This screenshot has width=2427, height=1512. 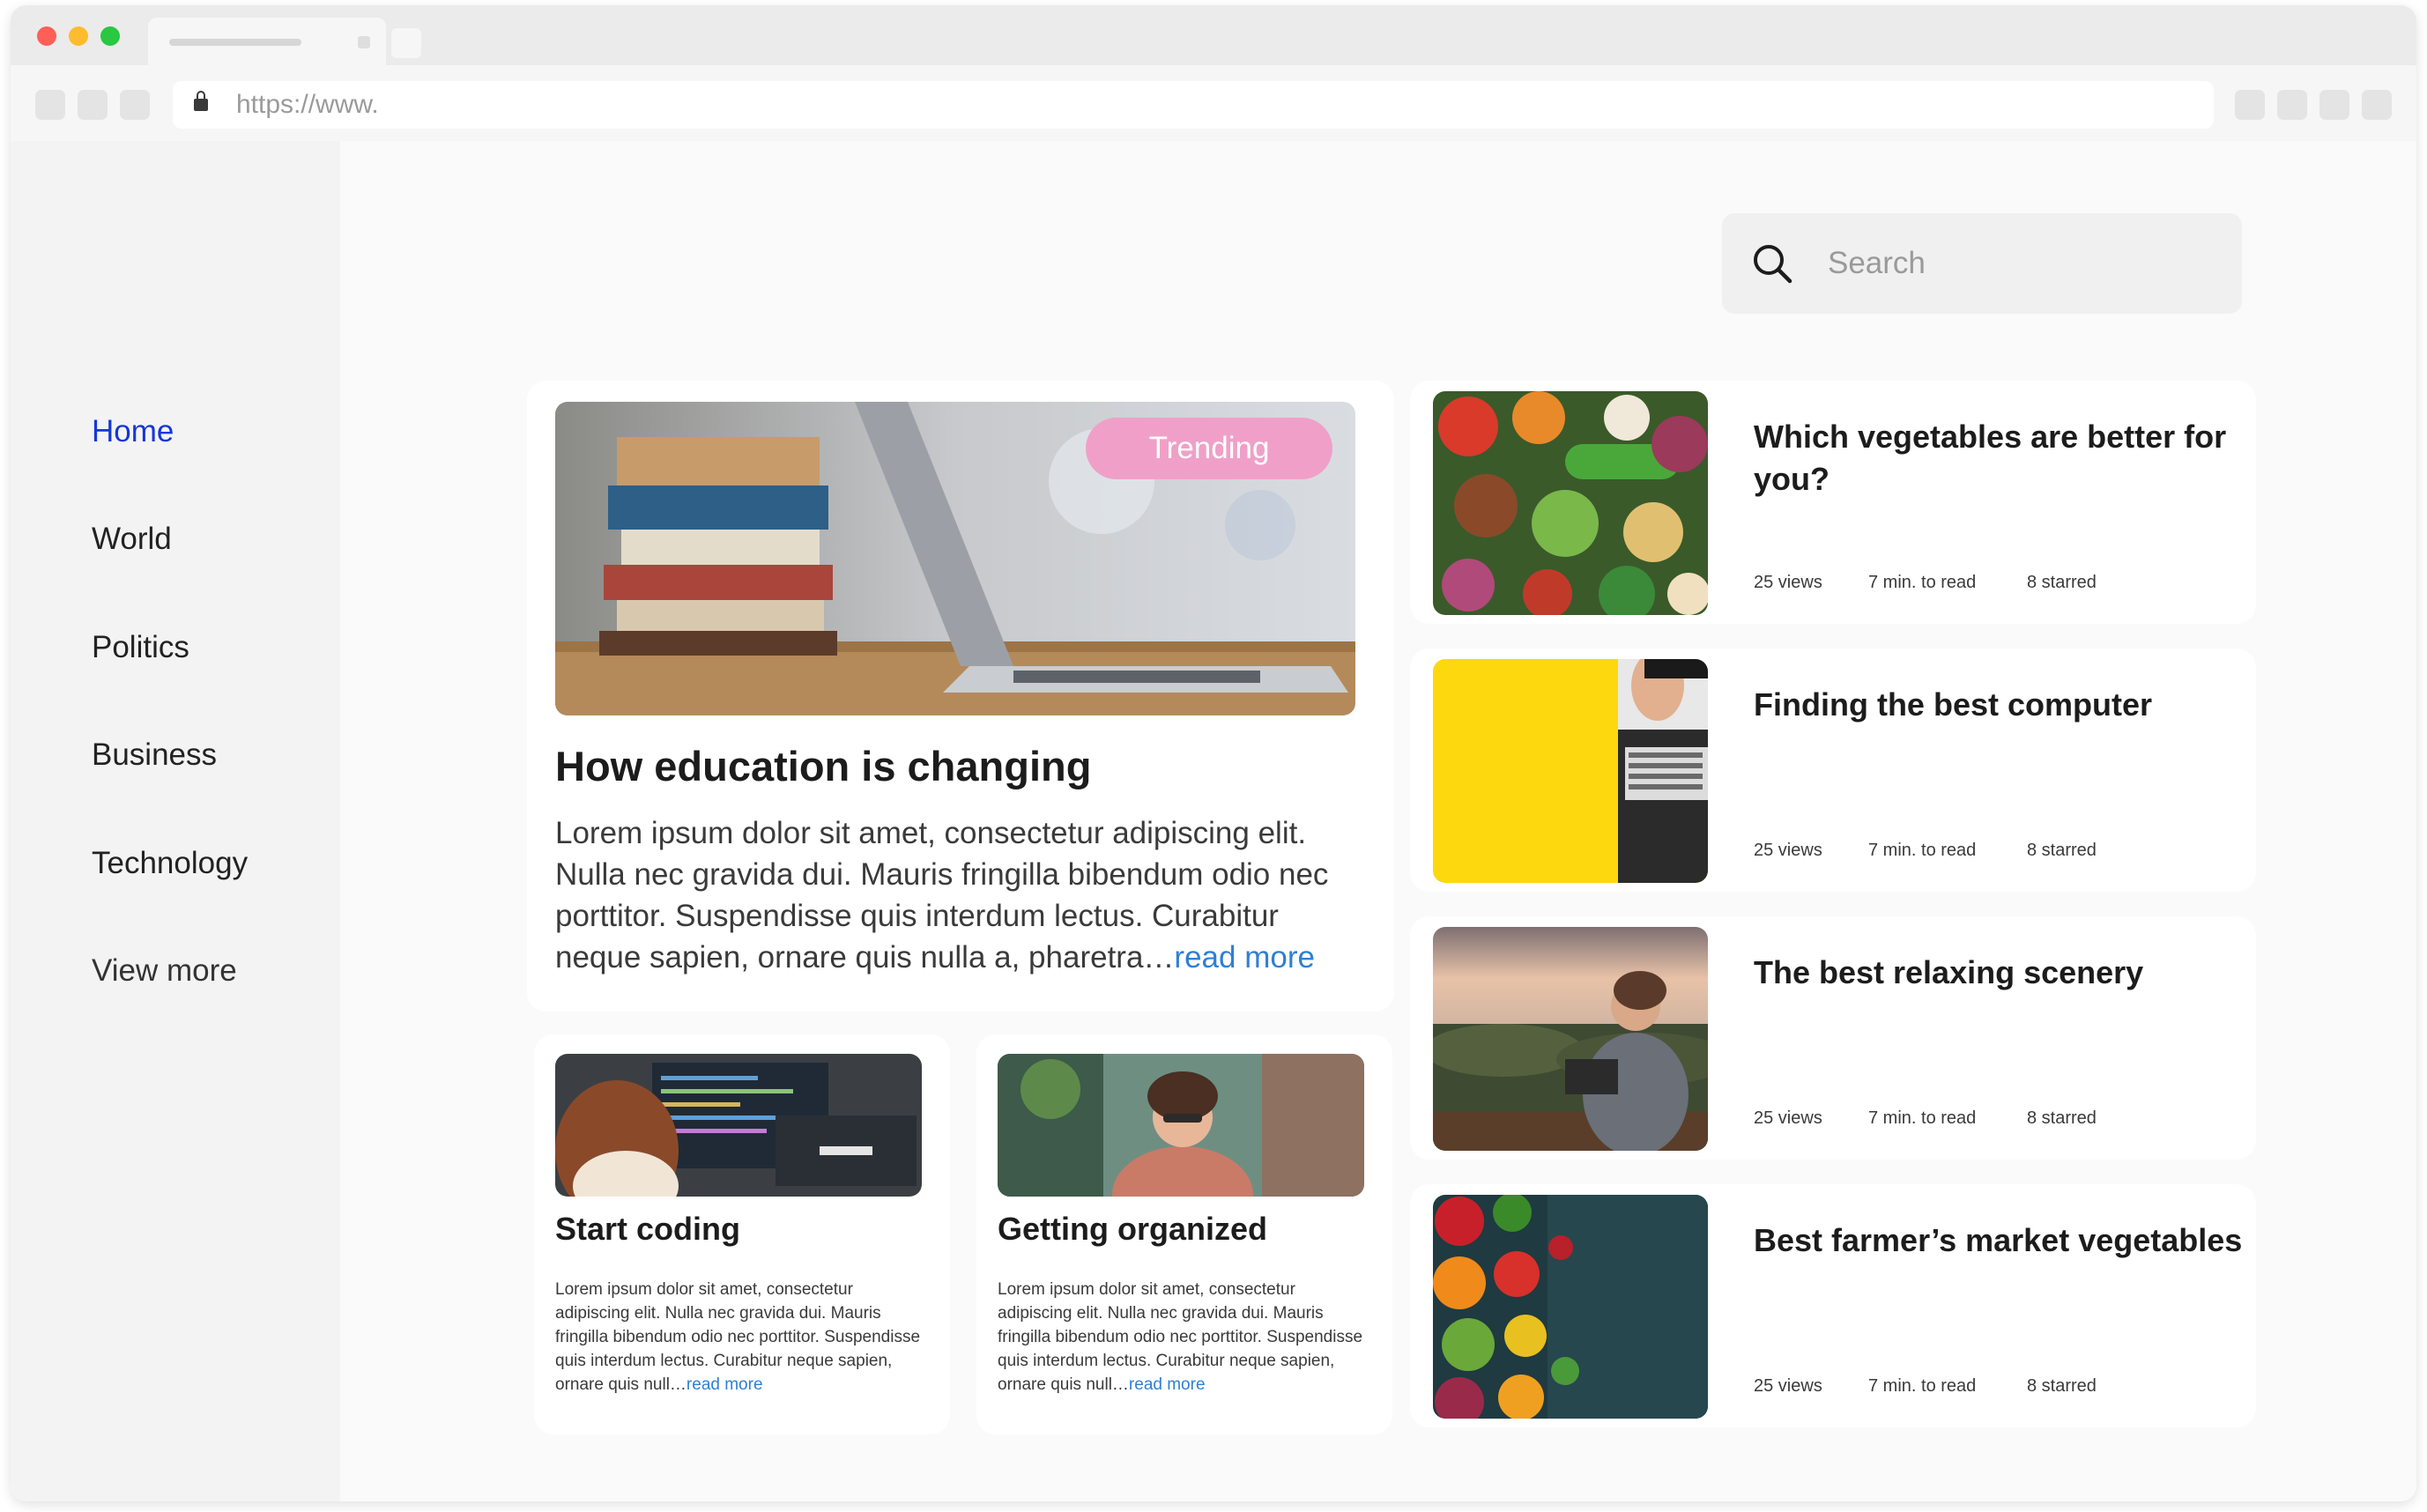 What do you see at coordinates (78, 36) in the screenshot?
I see `minimize-window-button` at bounding box center [78, 36].